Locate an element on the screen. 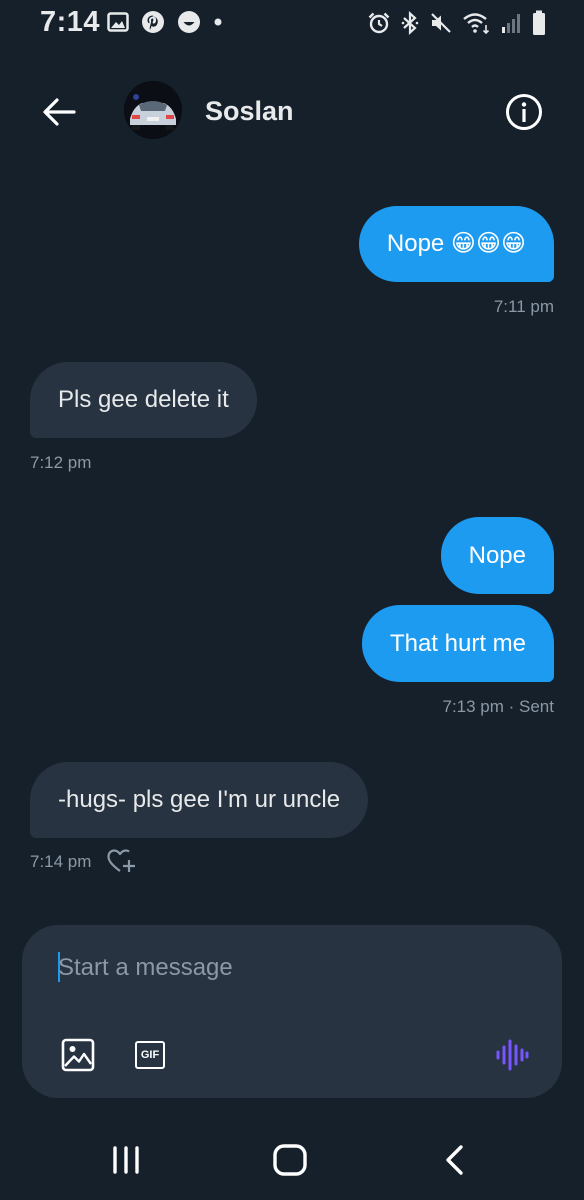  message-text: Nope 😁😁😁 is located at coordinates (456, 243).